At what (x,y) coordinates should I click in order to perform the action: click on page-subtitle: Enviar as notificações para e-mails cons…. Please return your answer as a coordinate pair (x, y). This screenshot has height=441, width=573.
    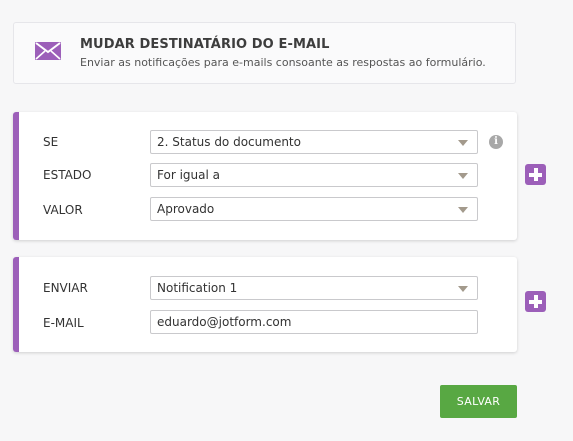
    Looking at the image, I should click on (283, 62).